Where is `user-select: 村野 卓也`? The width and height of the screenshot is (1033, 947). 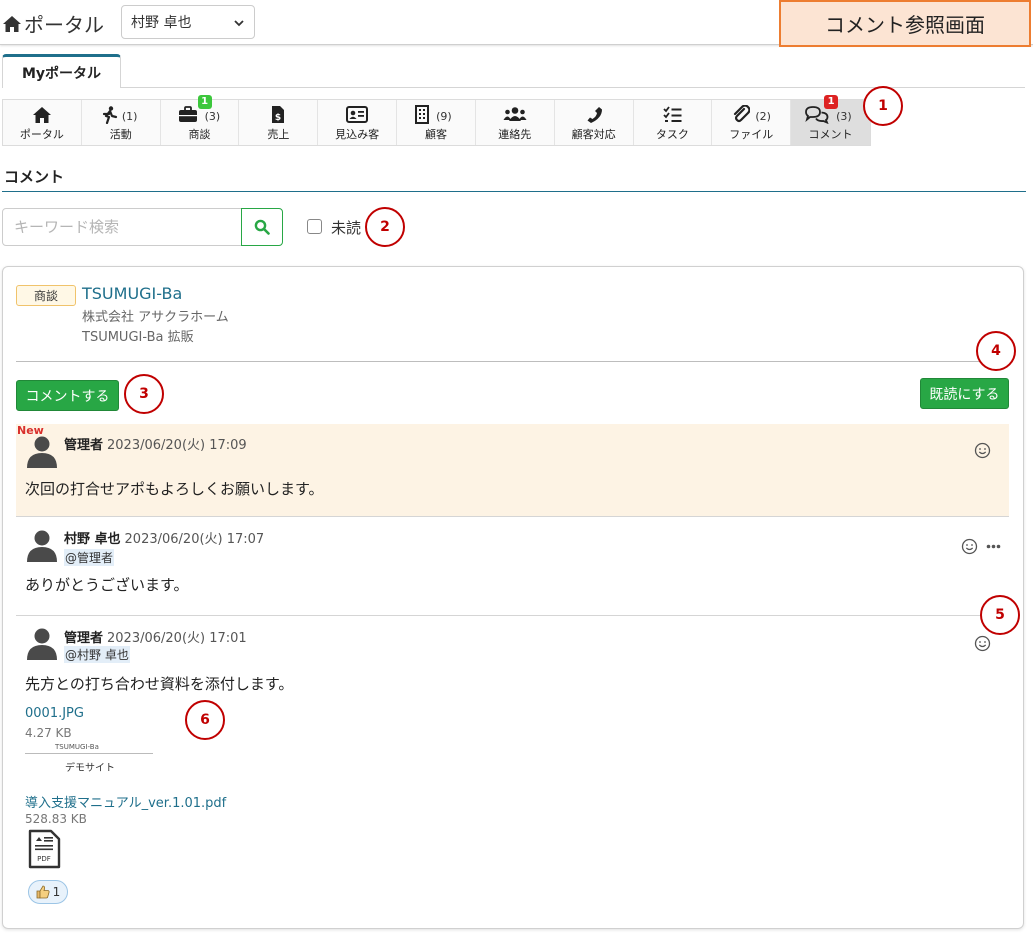
user-select: 村野 卓也 is located at coordinates (188, 22).